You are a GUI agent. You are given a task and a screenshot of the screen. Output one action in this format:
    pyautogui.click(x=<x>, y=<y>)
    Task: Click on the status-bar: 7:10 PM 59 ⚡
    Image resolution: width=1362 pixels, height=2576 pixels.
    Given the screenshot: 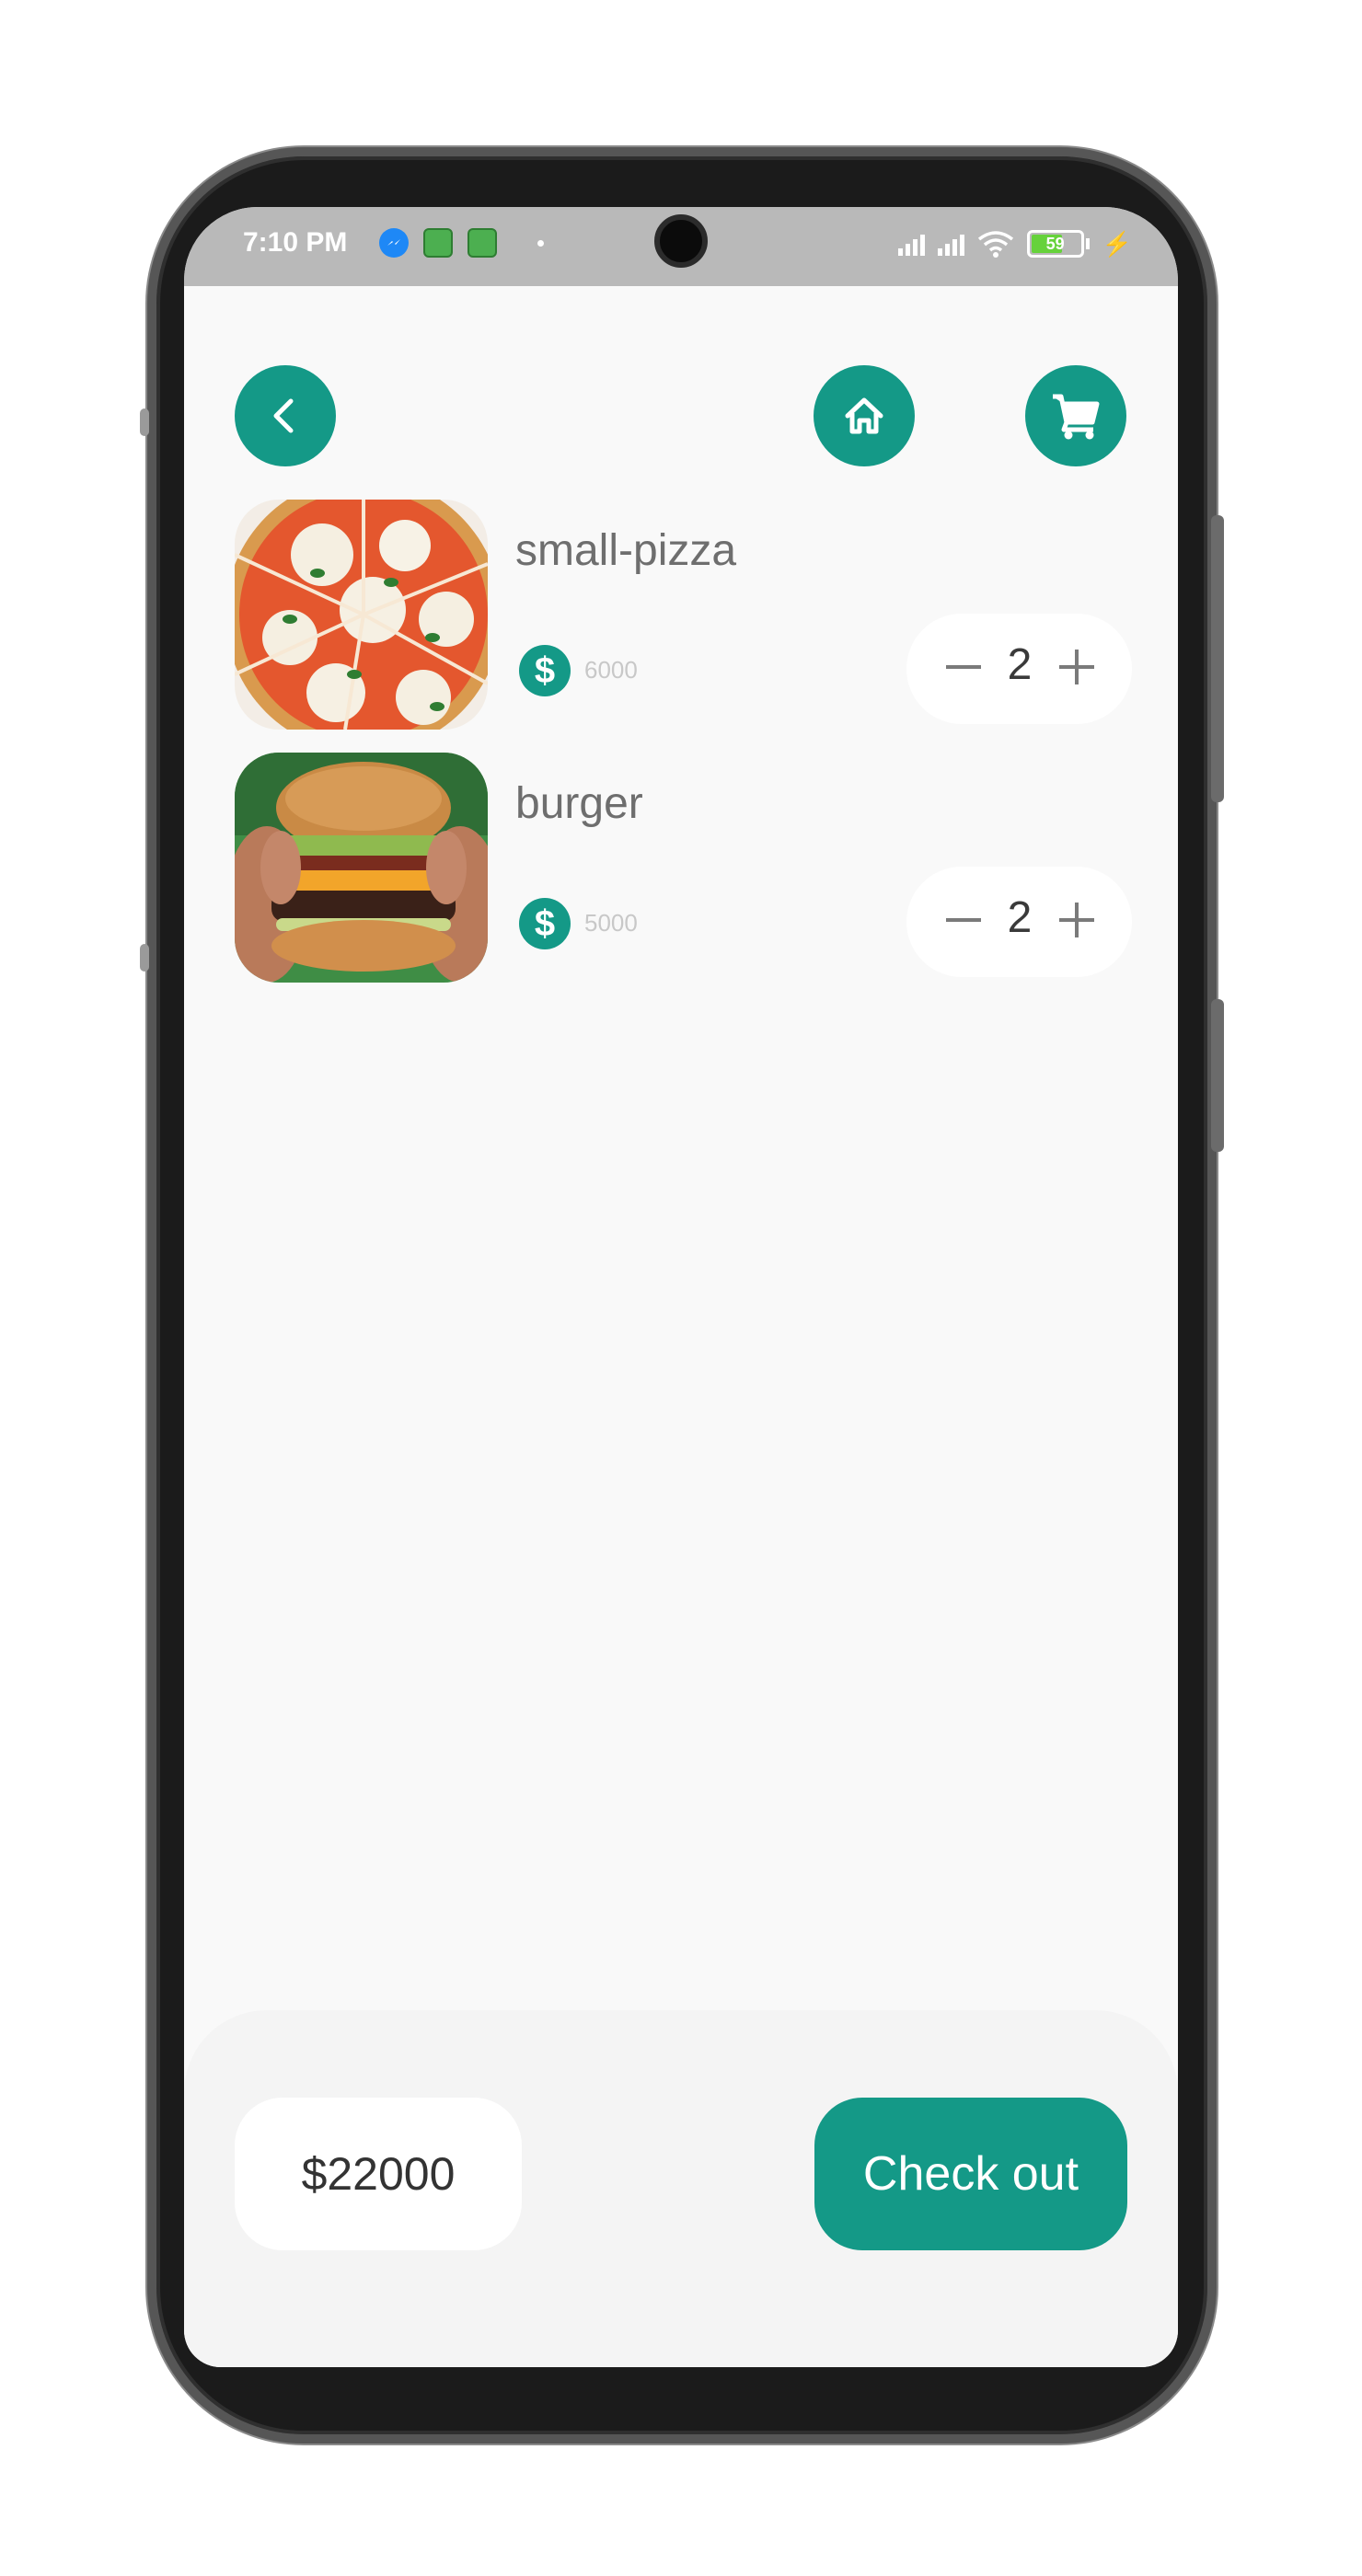 What is the action you would take?
    pyautogui.click(x=681, y=246)
    